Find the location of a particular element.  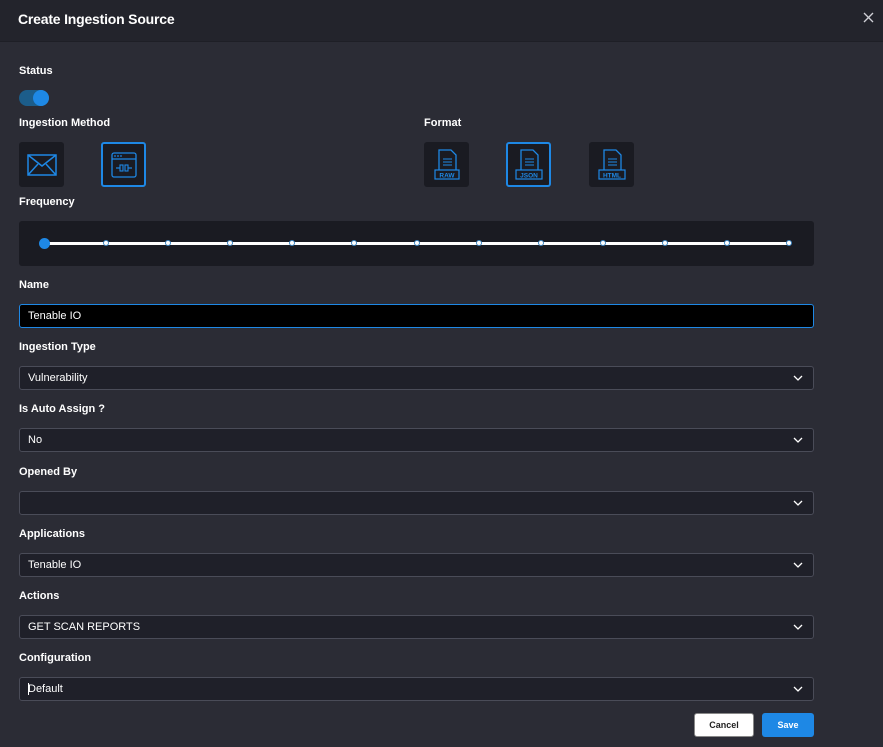

dialog-title: Create Ingestion Source is located at coordinates (96, 19).